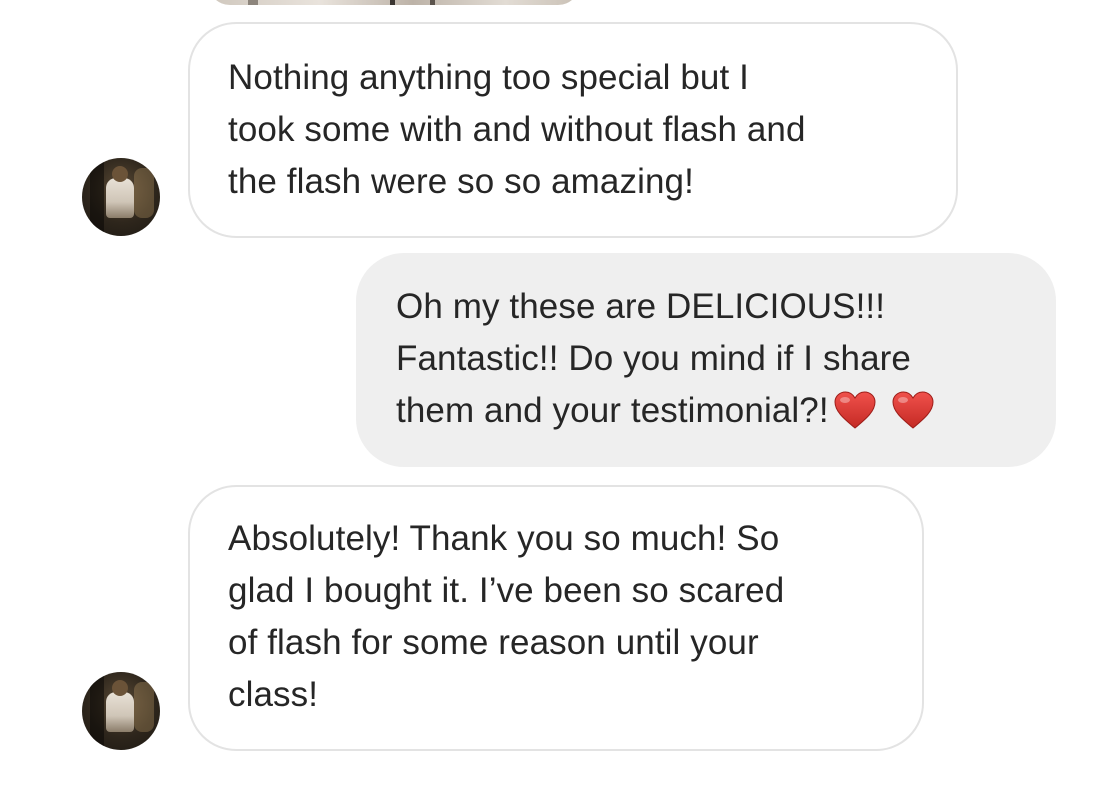 The image size is (1106, 808). I want to click on message-text-line: them and your testimonial?!, so click(612, 410).